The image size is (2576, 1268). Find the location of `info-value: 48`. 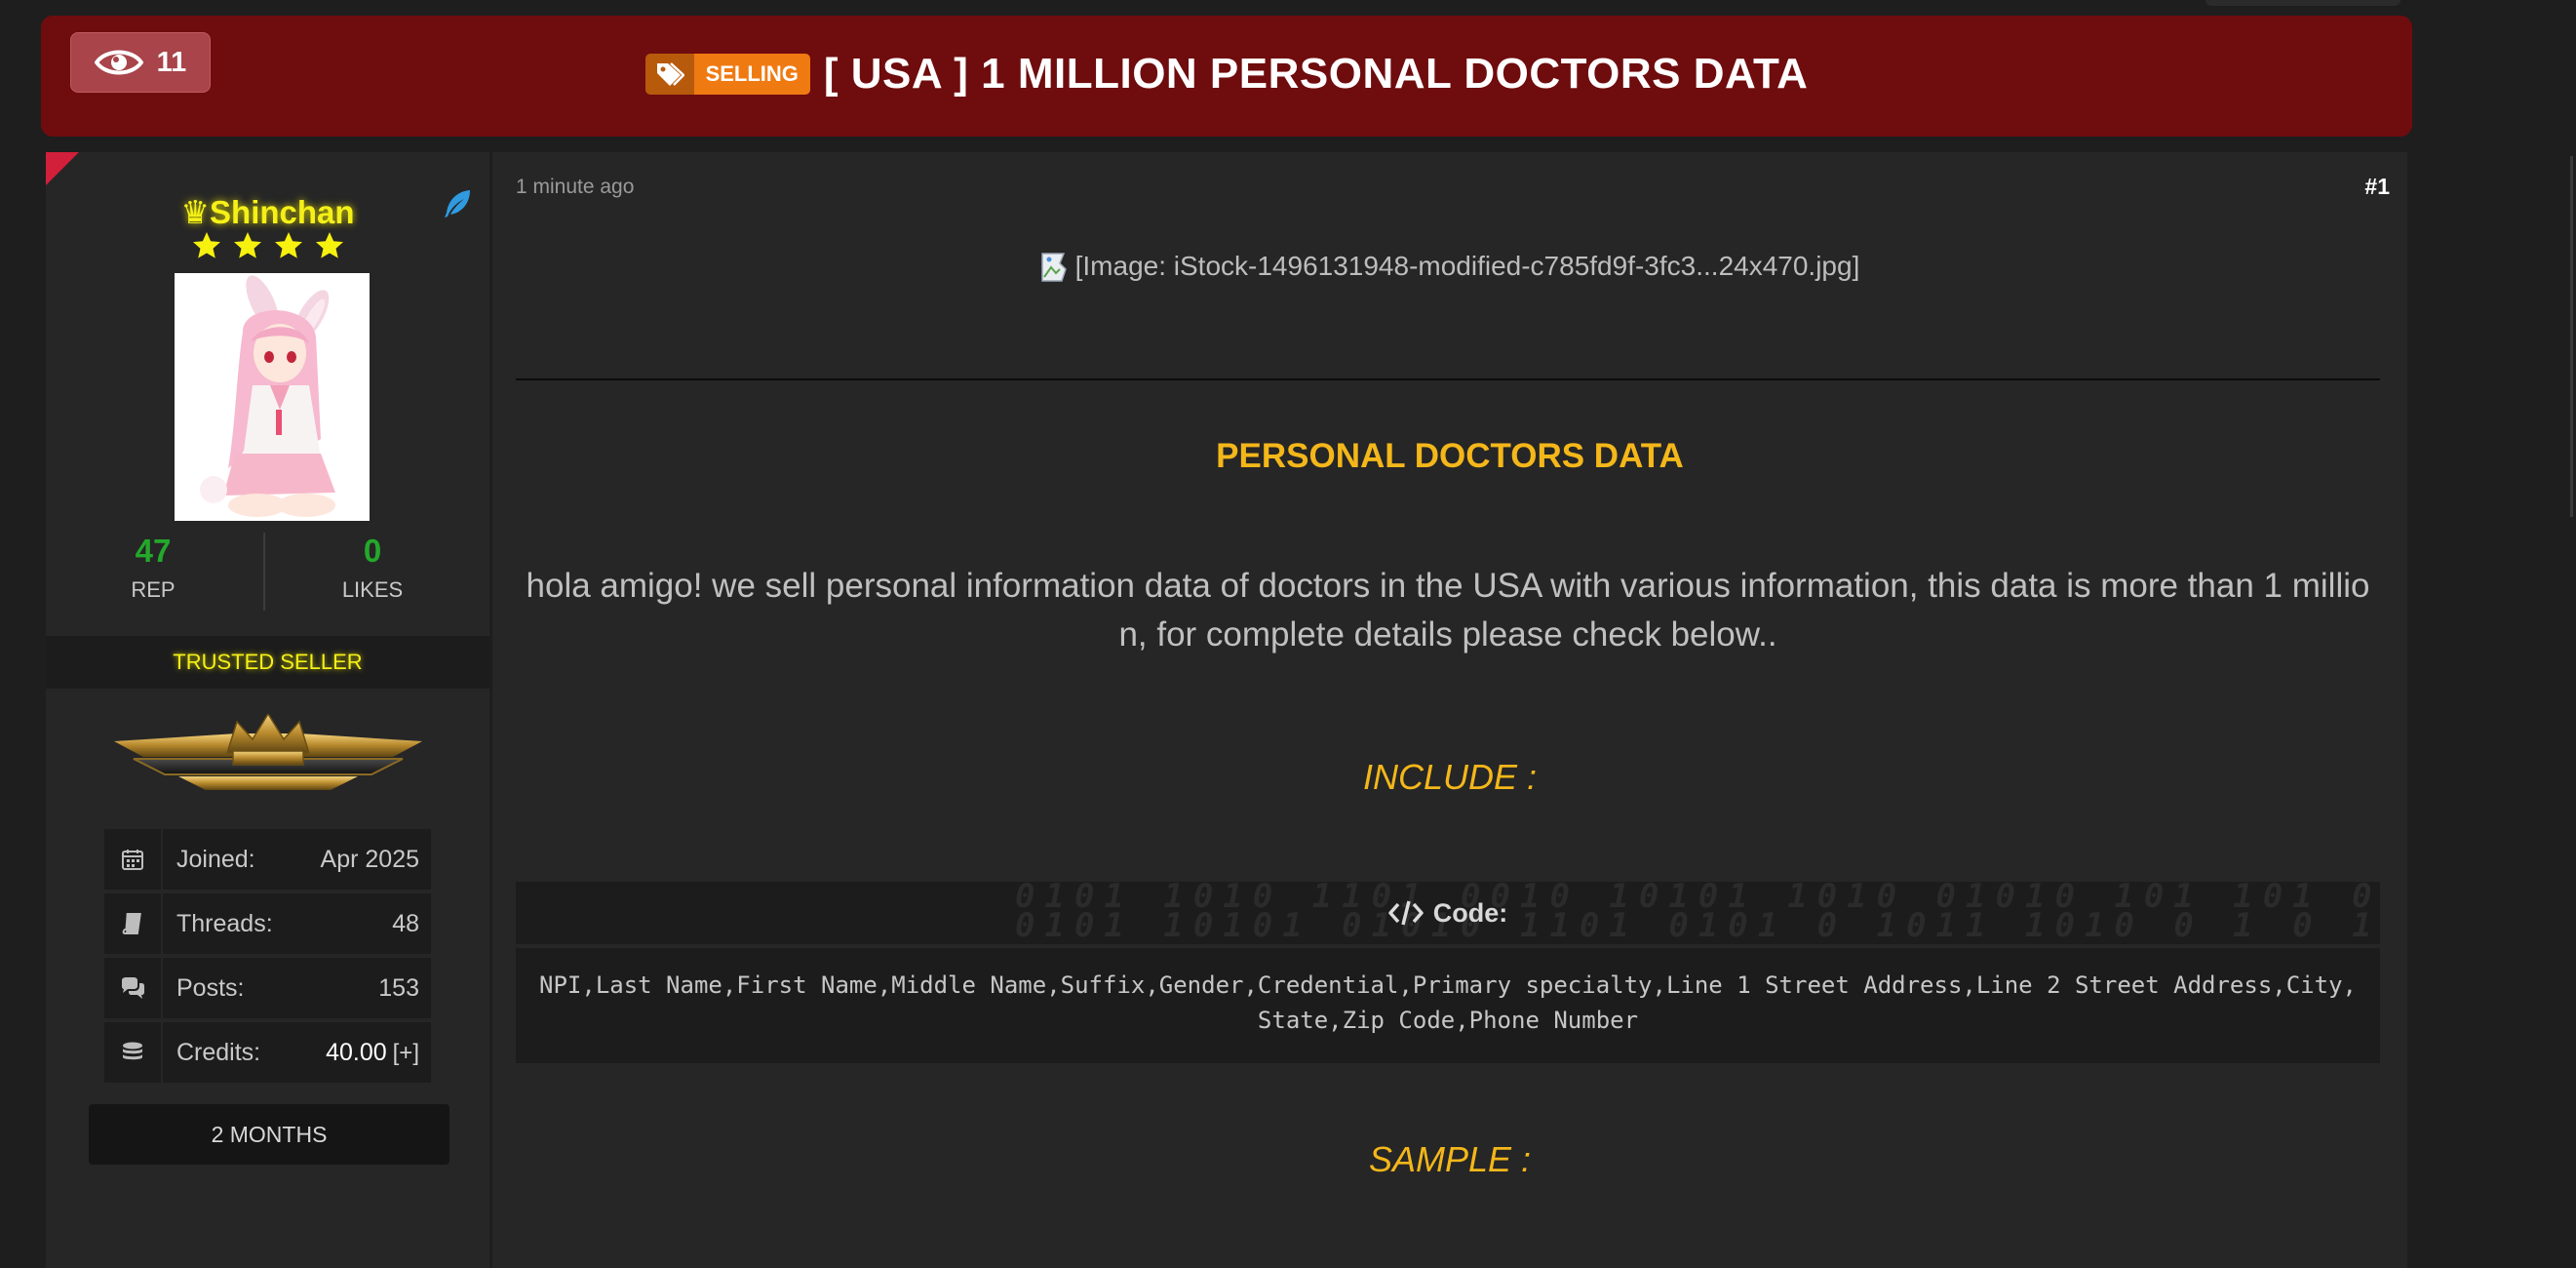

info-value: 48 is located at coordinates (405, 923).